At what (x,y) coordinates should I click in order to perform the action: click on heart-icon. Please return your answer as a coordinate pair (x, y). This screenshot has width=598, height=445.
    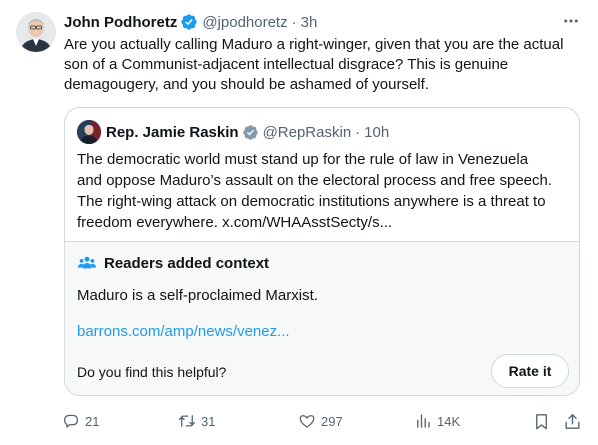
    Looking at the image, I should click on (307, 421).